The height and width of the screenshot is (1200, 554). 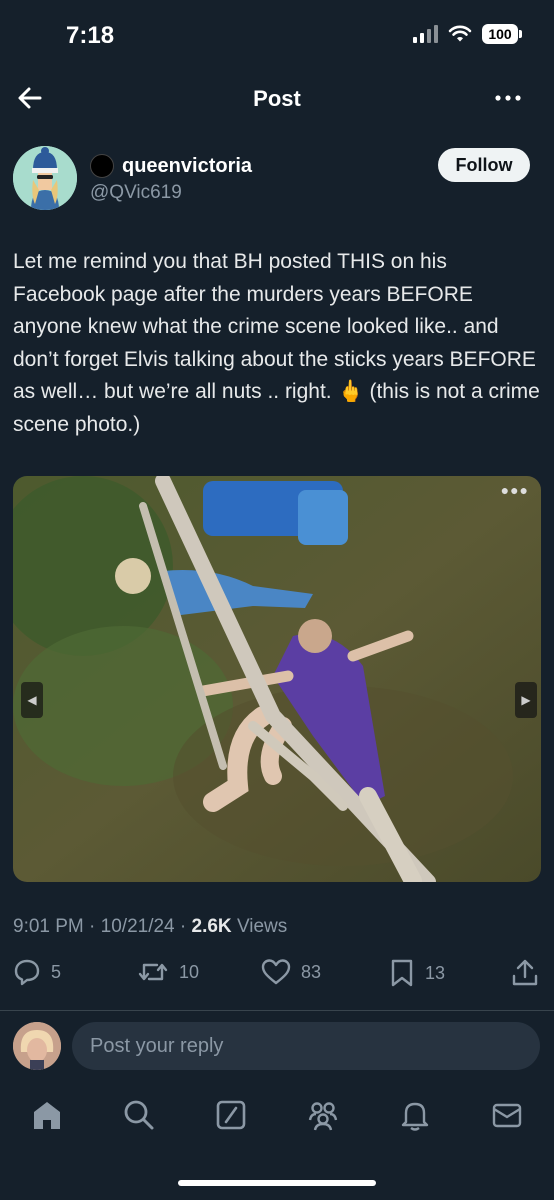 I want to click on like-count: 83, so click(x=311, y=971).